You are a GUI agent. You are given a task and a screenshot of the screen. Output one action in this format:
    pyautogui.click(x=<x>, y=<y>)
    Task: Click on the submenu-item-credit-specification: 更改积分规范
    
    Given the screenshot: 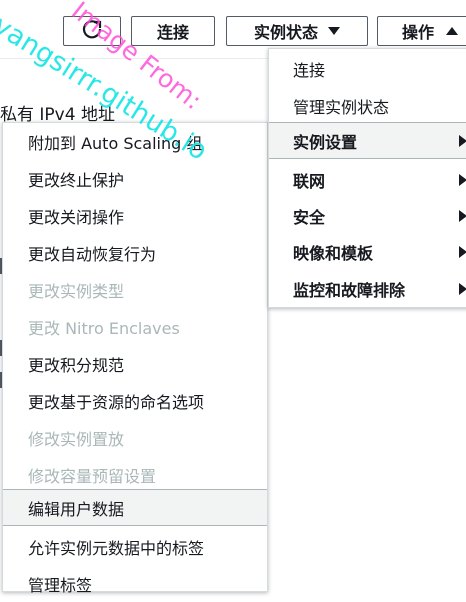 What is the action you would take?
    pyautogui.click(x=135, y=363)
    